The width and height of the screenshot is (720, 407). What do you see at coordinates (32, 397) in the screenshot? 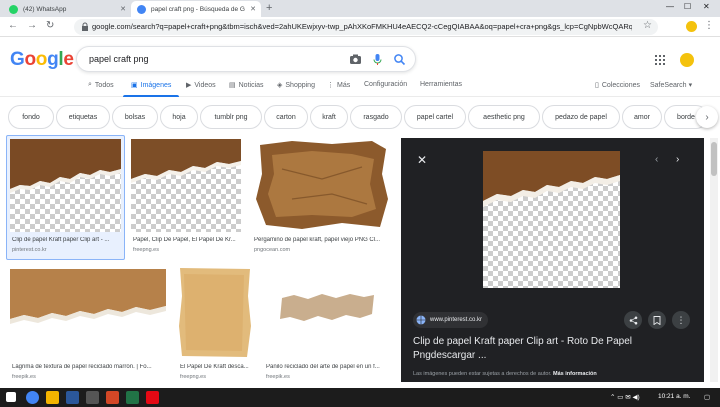
I see `chrome-icon` at bounding box center [32, 397].